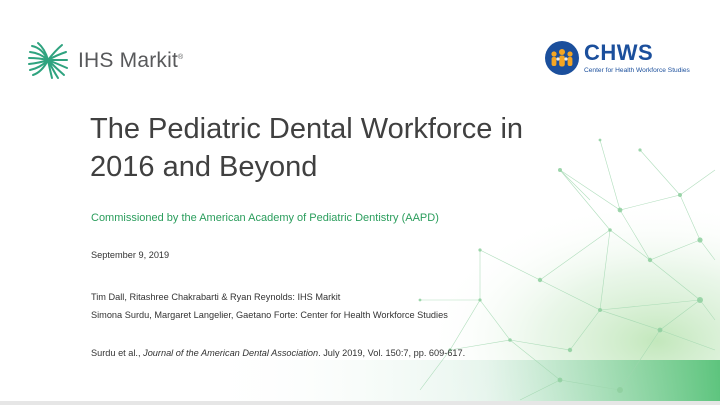  I want to click on chws-people-icon, so click(562, 58).